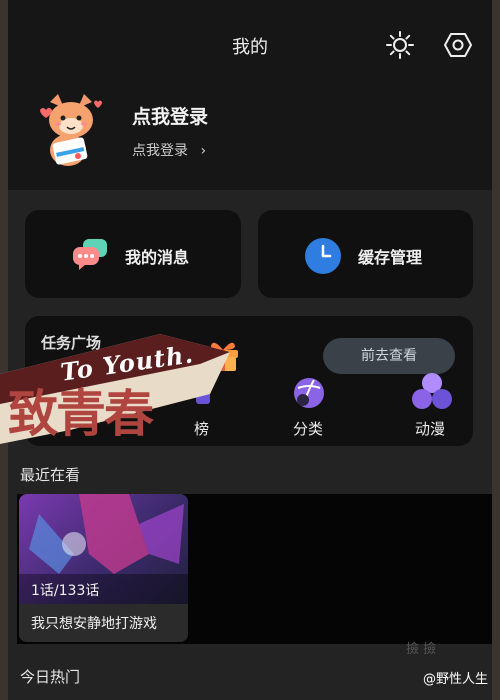 The height and width of the screenshot is (700, 500). Describe the element at coordinates (250, 47) in the screenshot. I see `page-title: 我的` at that location.